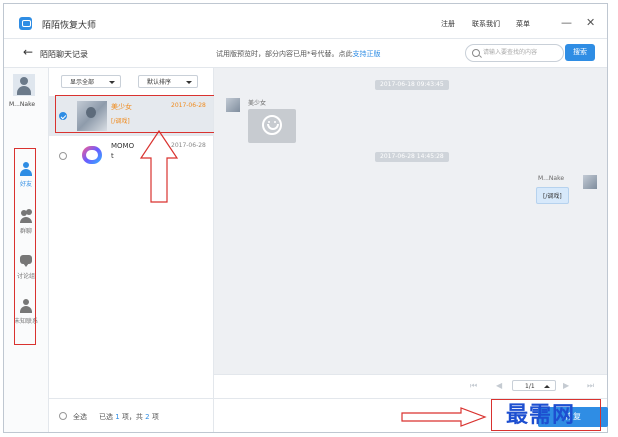  Describe the element at coordinates (448, 24) in the screenshot. I see `register-link: 注册` at that location.